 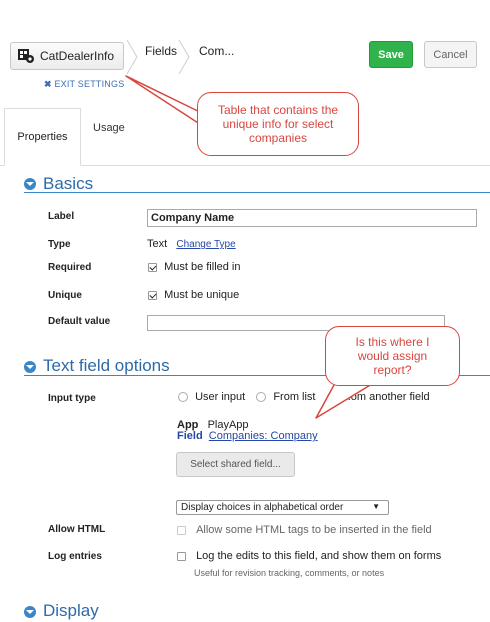 What do you see at coordinates (190, 436) in the screenshot?
I see `field-label: Field` at bounding box center [190, 436].